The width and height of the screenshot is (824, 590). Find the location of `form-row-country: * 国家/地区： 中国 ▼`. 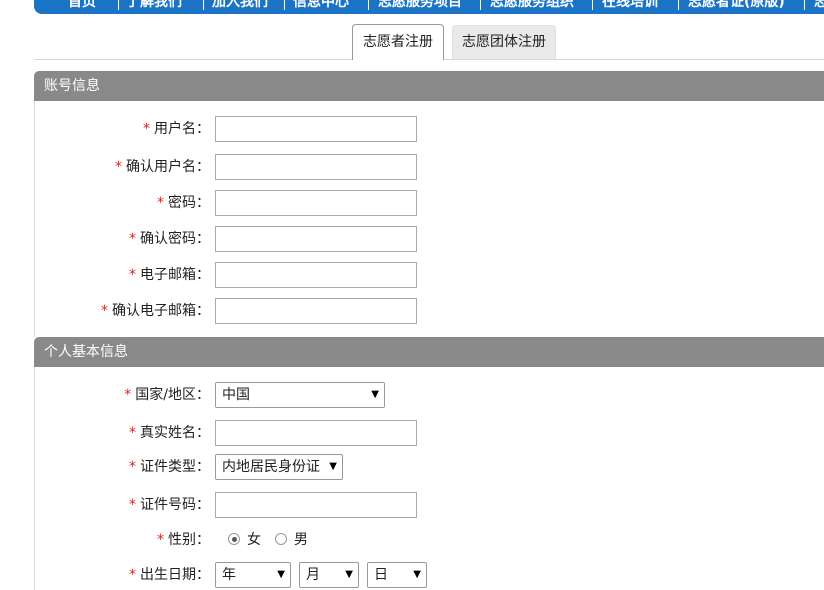

form-row-country: * 国家/地区： 中国 ▼ is located at coordinates (429, 395).